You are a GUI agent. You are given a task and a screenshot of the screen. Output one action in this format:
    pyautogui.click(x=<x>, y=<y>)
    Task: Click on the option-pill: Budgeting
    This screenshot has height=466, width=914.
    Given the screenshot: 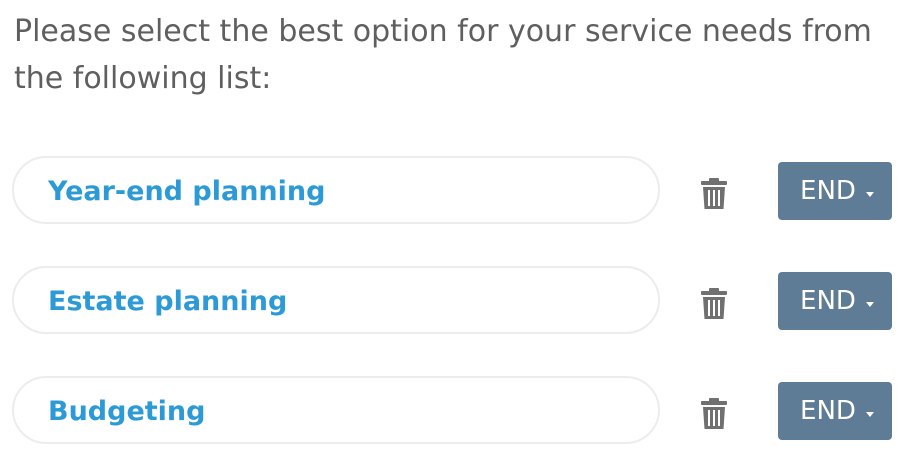 What is the action you would take?
    pyautogui.click(x=336, y=410)
    